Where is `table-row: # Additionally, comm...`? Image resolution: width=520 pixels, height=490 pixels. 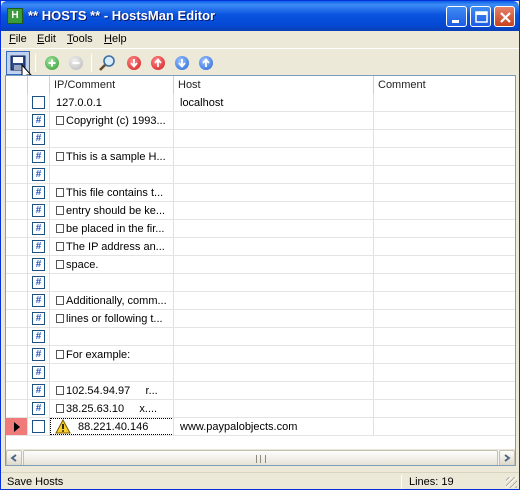 table-row: # Additionally, comm... is located at coordinates (260, 301).